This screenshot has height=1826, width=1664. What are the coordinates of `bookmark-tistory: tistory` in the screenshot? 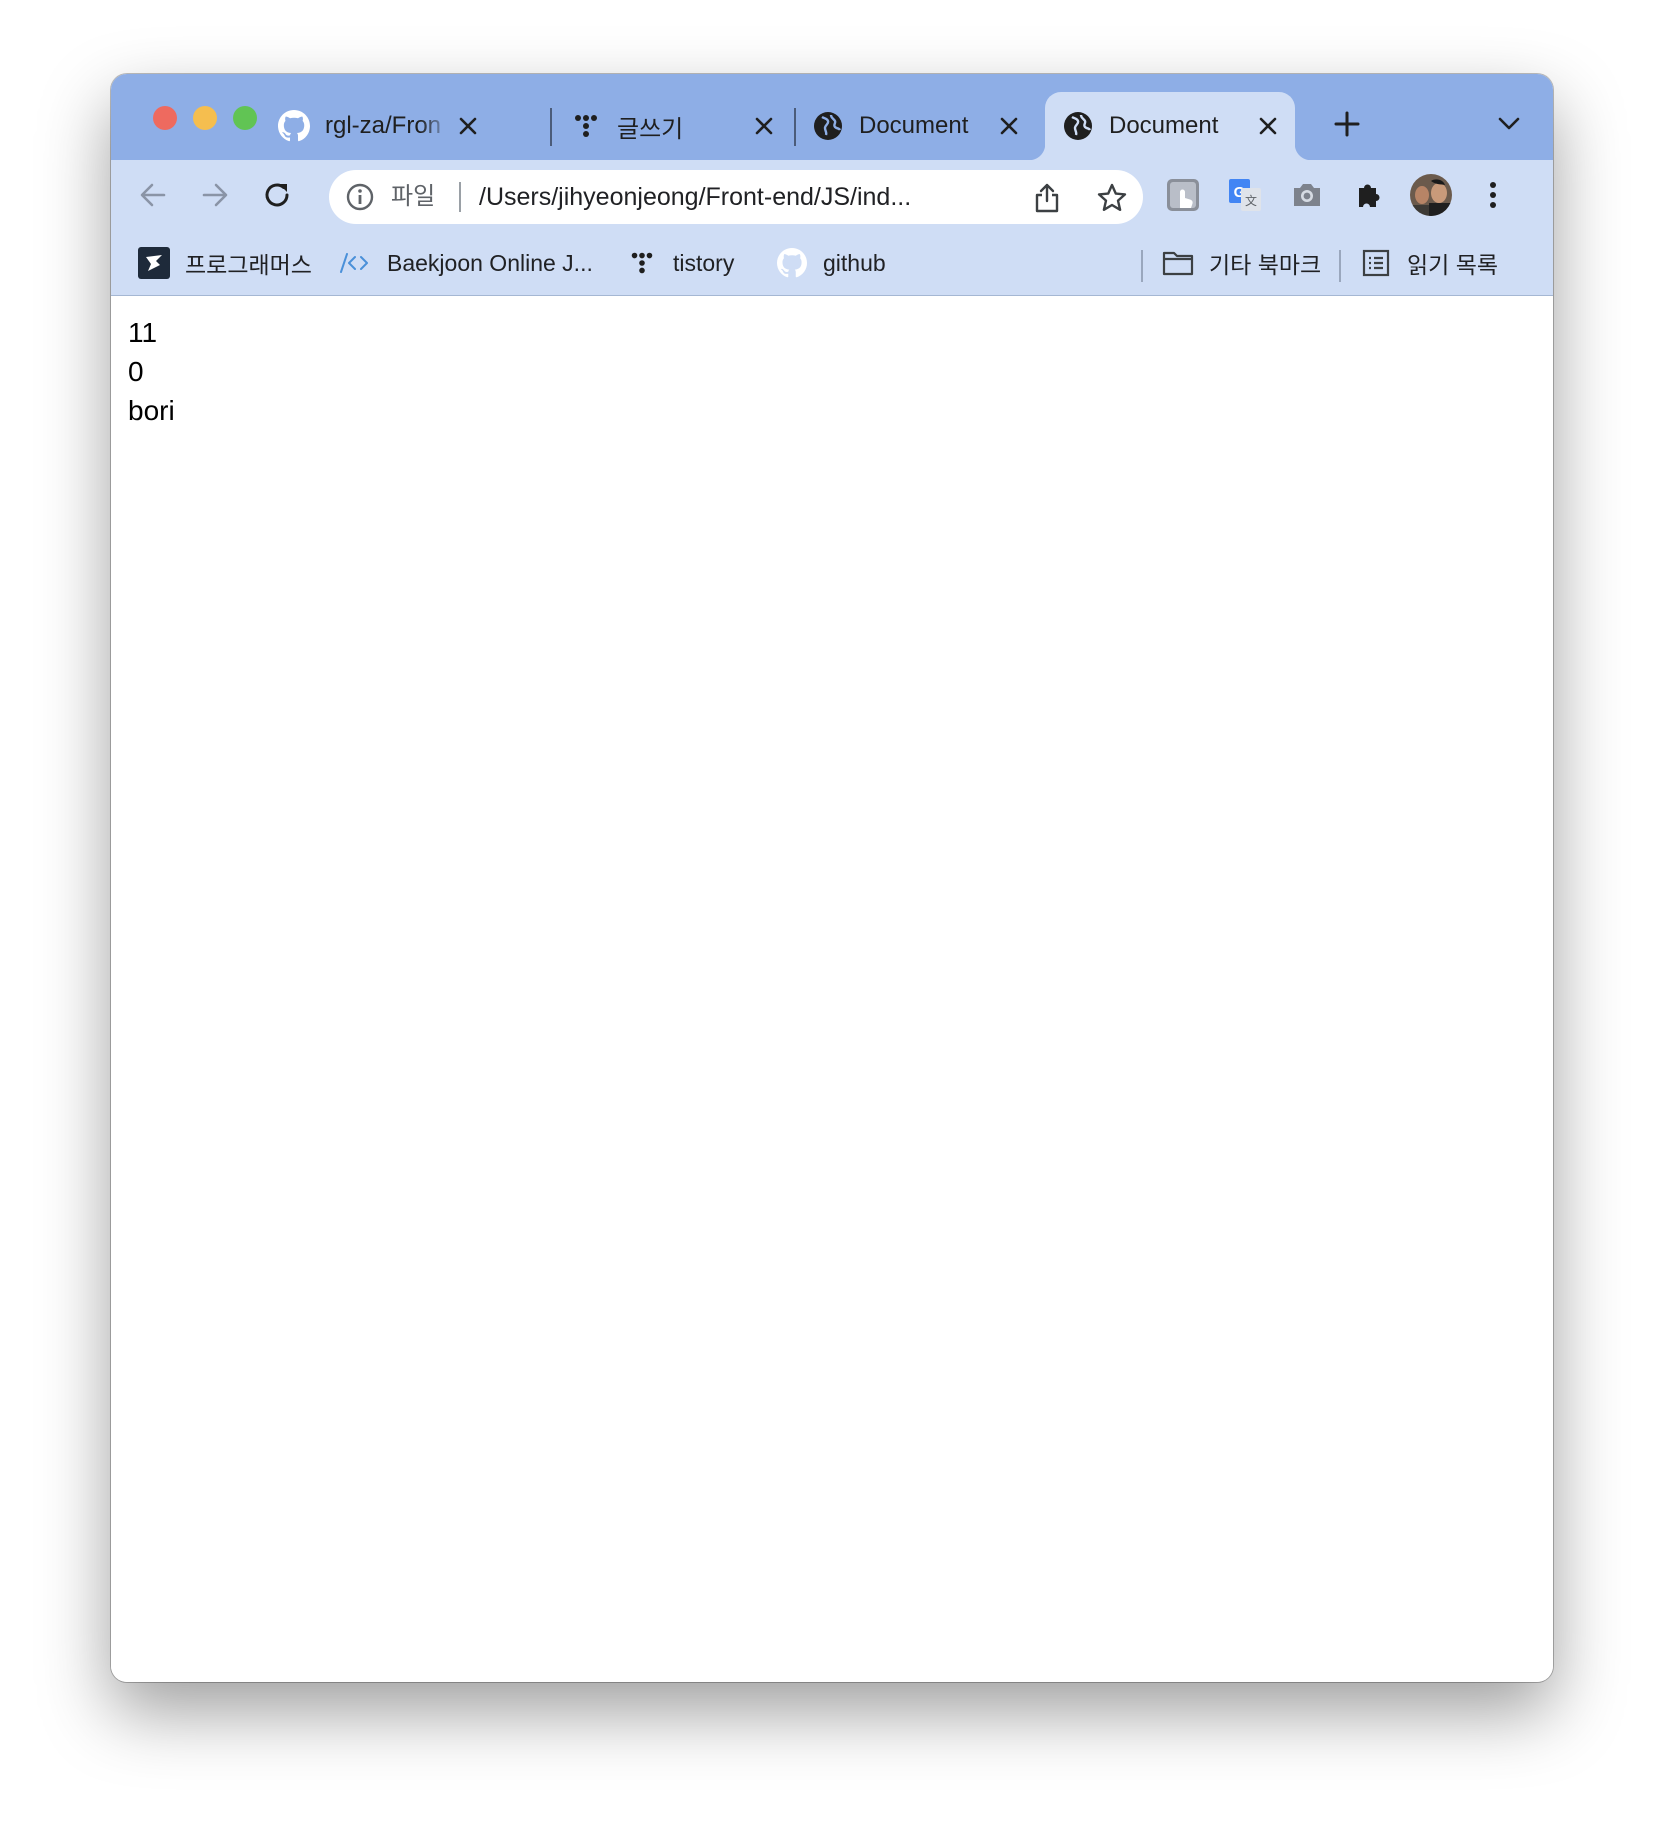 It's located at (679, 263).